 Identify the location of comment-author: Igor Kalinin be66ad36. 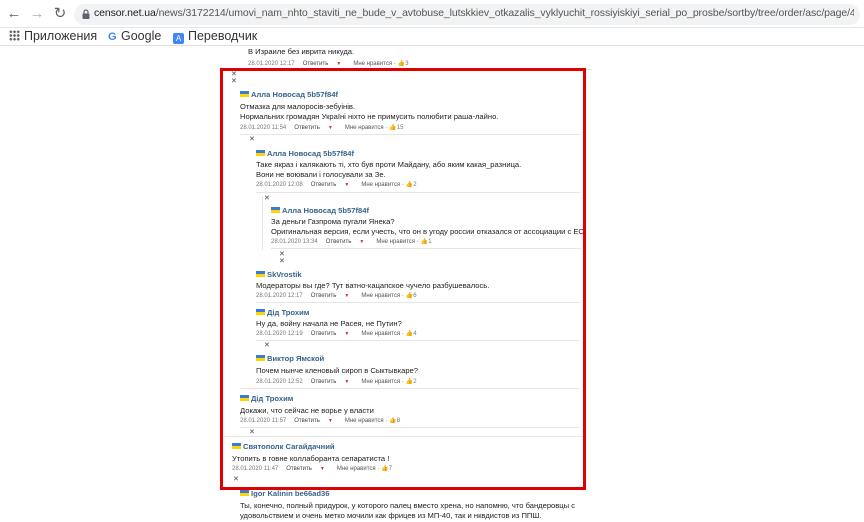
(285, 494).